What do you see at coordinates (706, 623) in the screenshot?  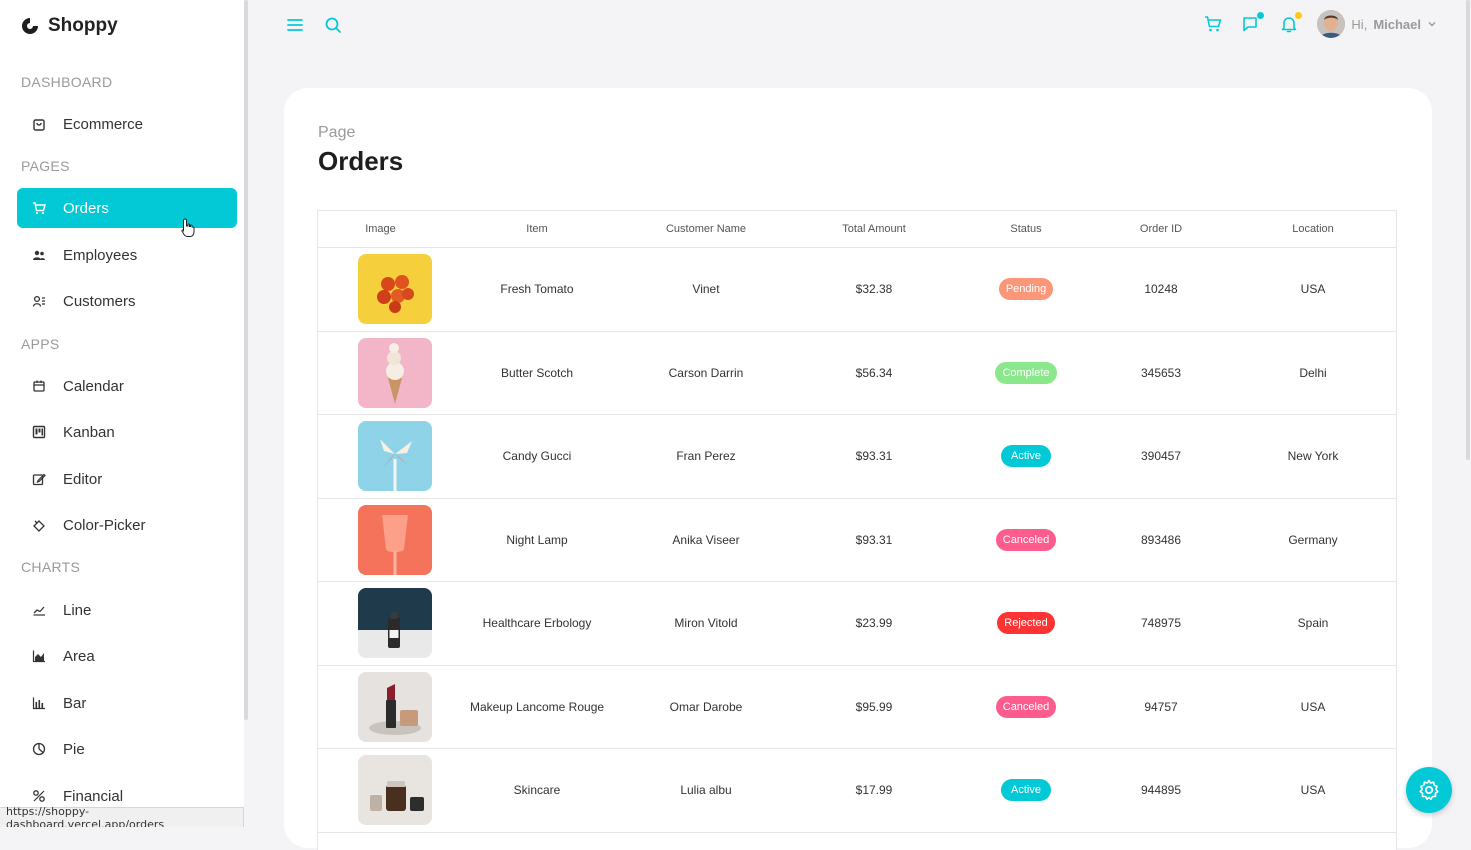 I see `customer-name: Miron Vitold` at bounding box center [706, 623].